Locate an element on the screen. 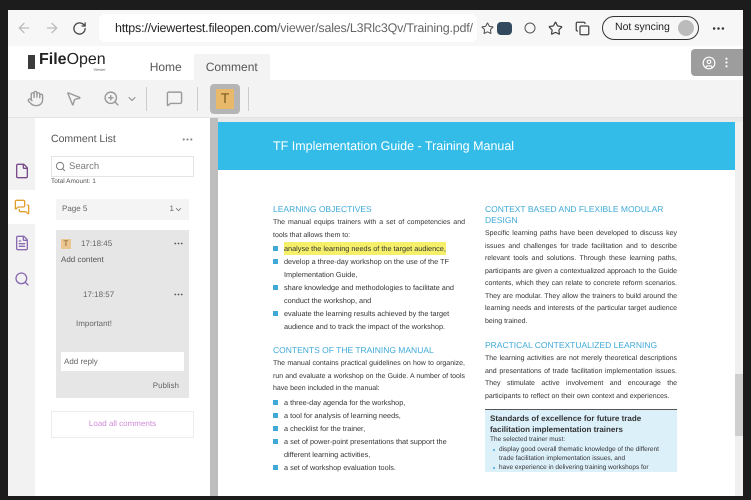  collections-icon is located at coordinates (582, 28).